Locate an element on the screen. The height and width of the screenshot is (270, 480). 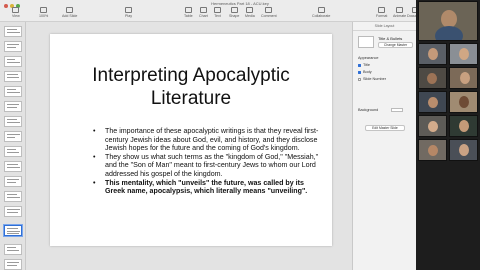
format-icon is located at coordinates (382, 10).